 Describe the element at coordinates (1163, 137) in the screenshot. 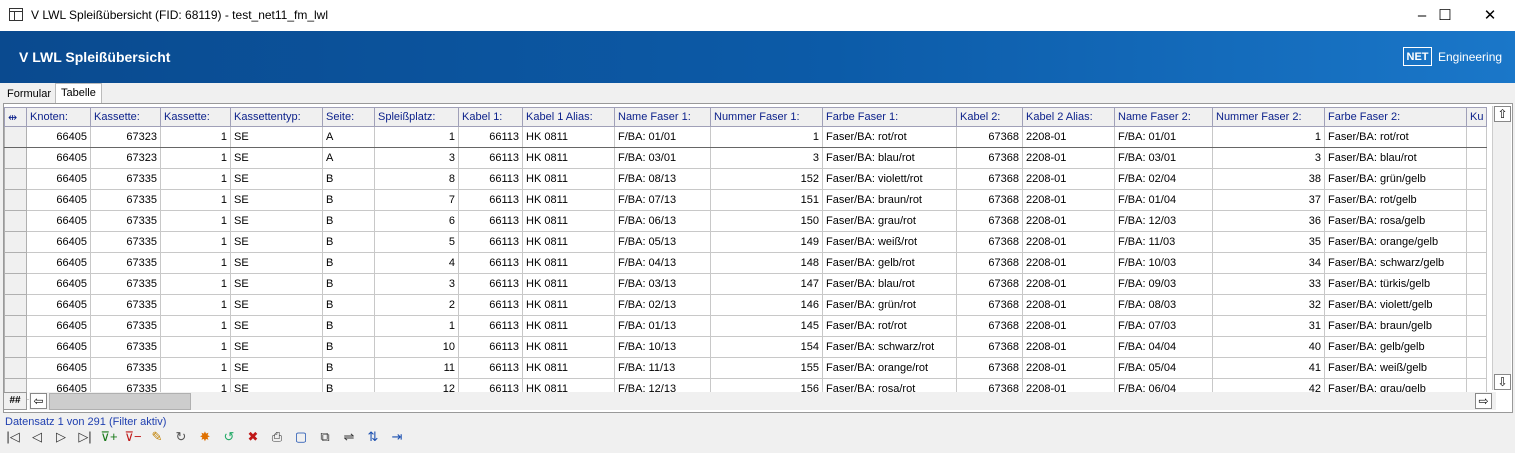

I see `table-cell: F/BA: 01/01` at that location.